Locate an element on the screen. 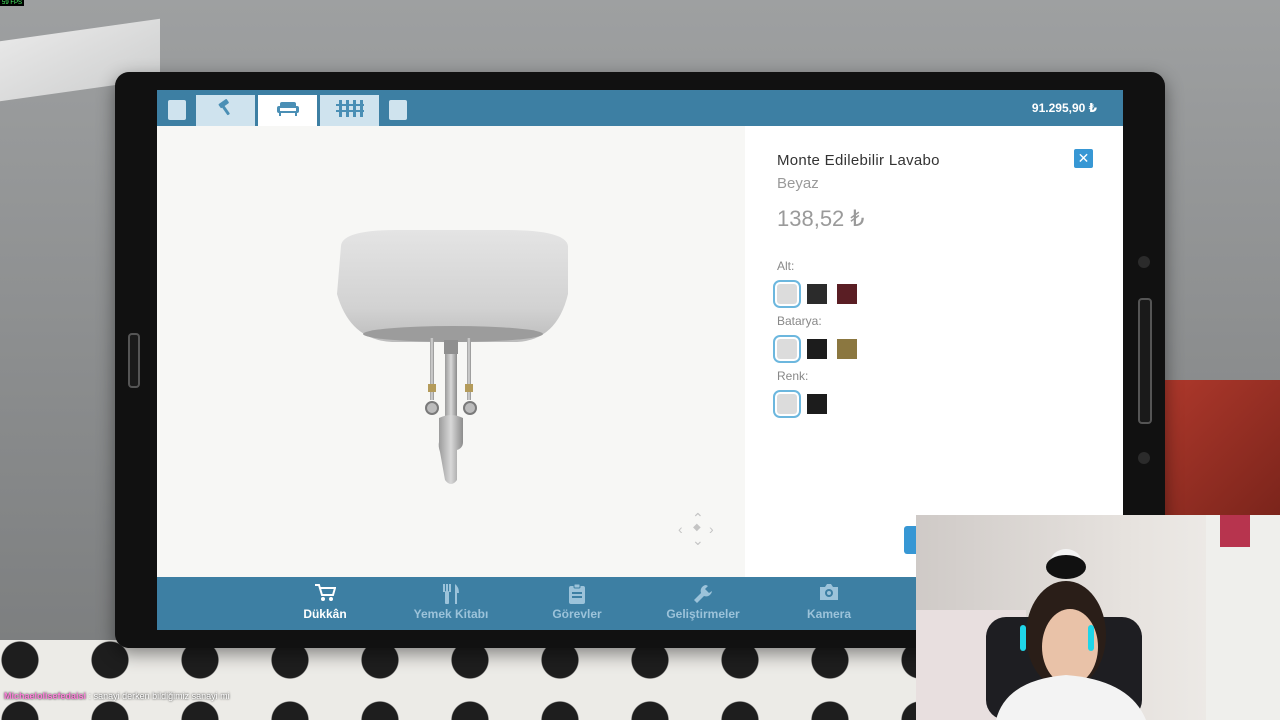 Image resolution: width=1280 pixels, height=720 pixels. tab-furniture is located at coordinates (287, 110).